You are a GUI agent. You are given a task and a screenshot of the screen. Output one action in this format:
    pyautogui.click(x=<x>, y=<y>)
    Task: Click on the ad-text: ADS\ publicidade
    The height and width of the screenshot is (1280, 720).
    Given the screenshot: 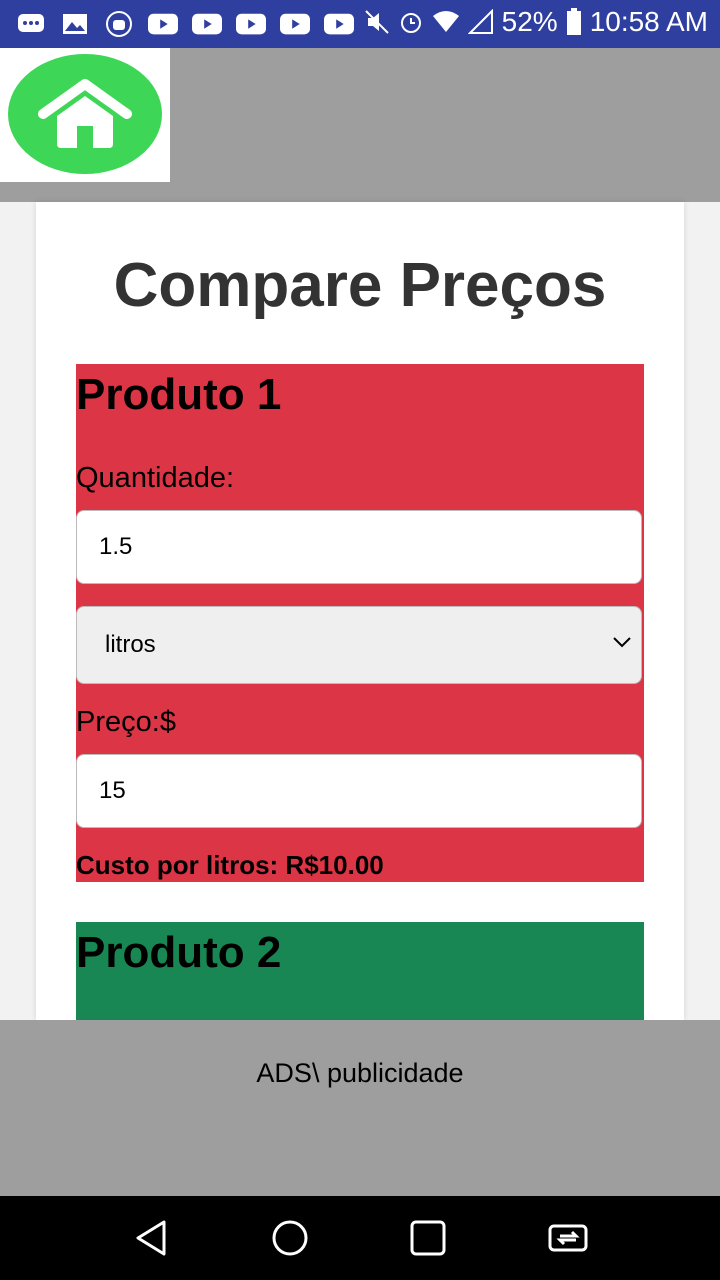 What is the action you would take?
    pyautogui.click(x=360, y=1073)
    